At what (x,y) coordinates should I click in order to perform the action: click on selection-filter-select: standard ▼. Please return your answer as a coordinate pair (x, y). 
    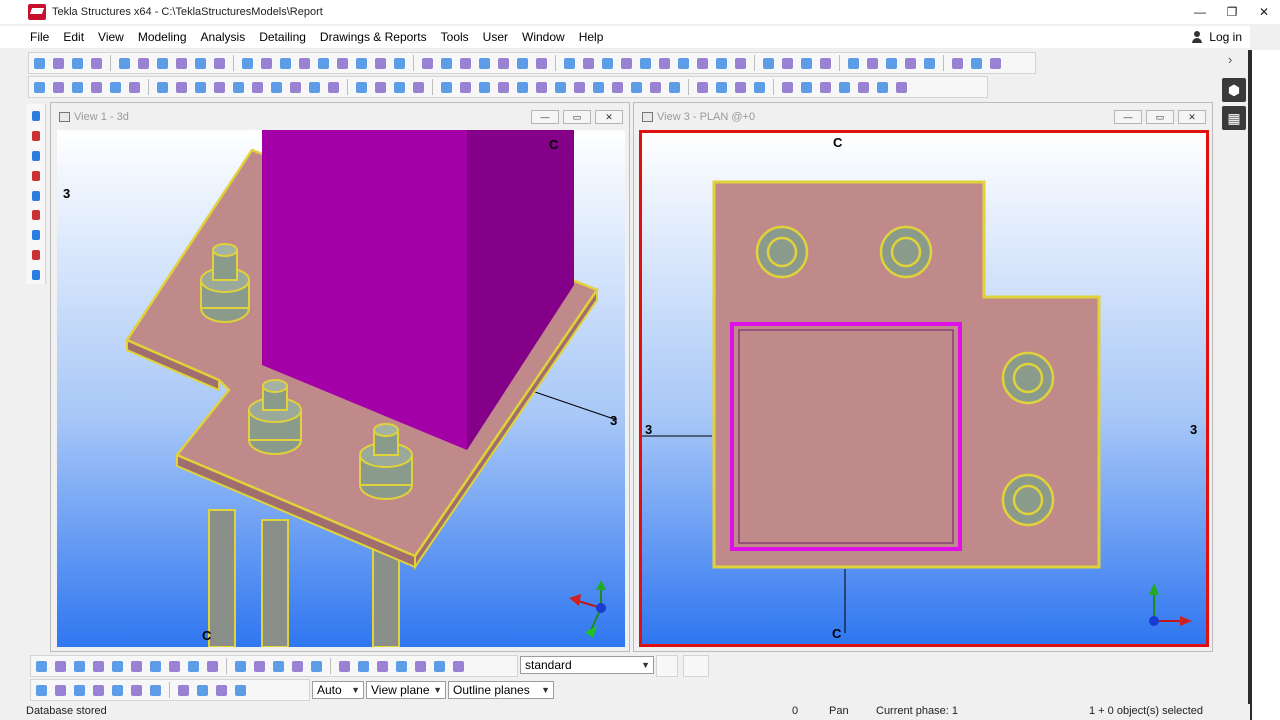
    Looking at the image, I should click on (587, 665).